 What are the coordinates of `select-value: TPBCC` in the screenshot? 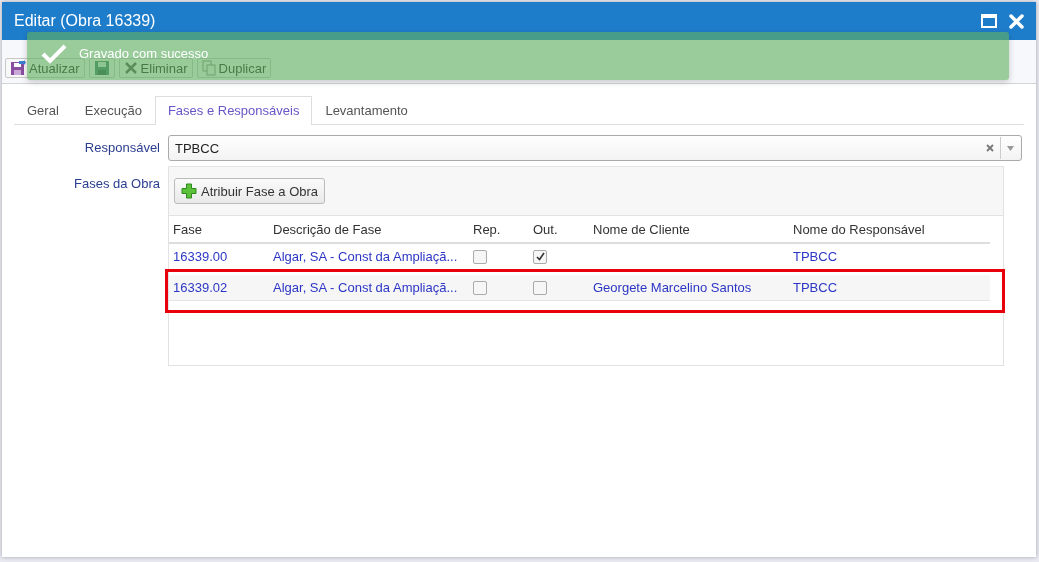 It's located at (198, 148).